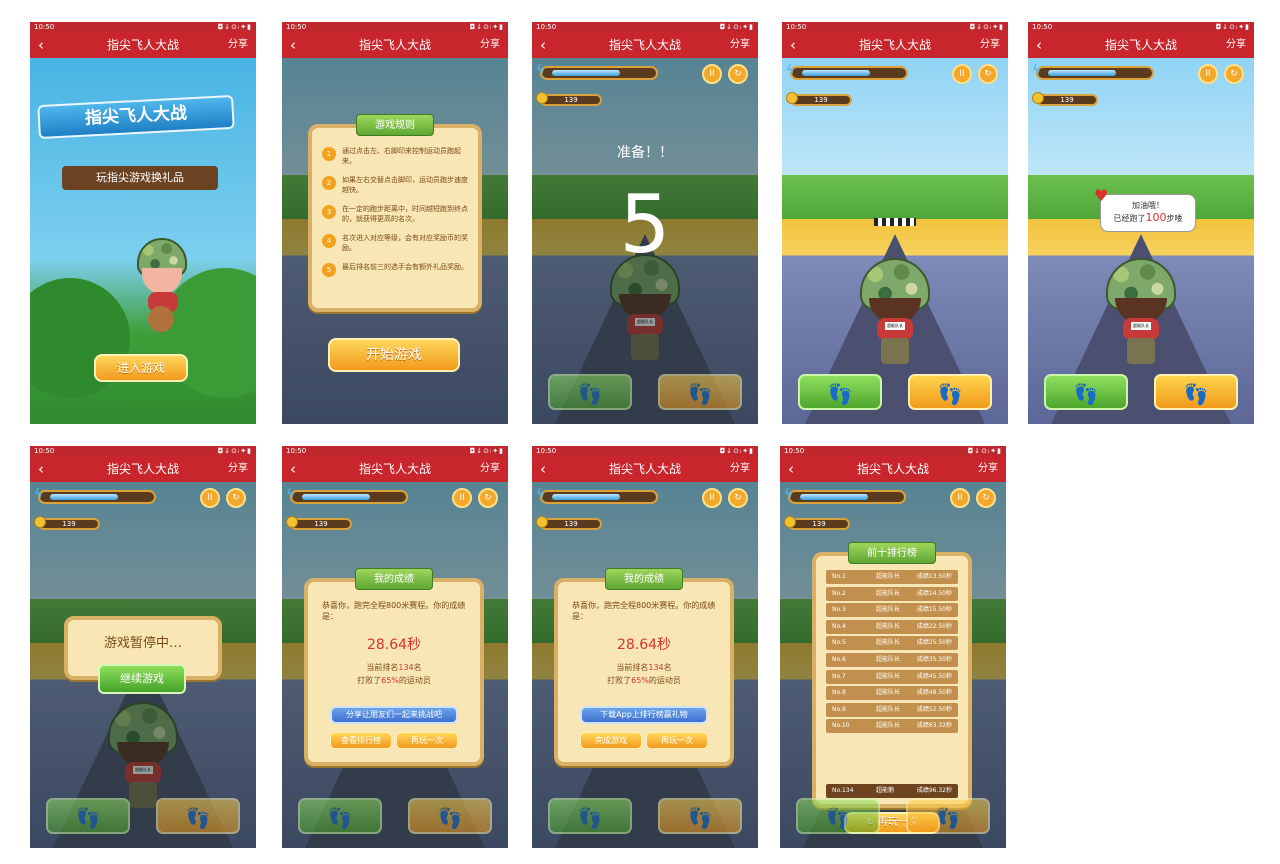 The width and height of the screenshot is (1280, 864). What do you see at coordinates (394, 715) in the screenshot?
I see `share-challenge-button: 分享让朋友们一起来挑战吧` at bounding box center [394, 715].